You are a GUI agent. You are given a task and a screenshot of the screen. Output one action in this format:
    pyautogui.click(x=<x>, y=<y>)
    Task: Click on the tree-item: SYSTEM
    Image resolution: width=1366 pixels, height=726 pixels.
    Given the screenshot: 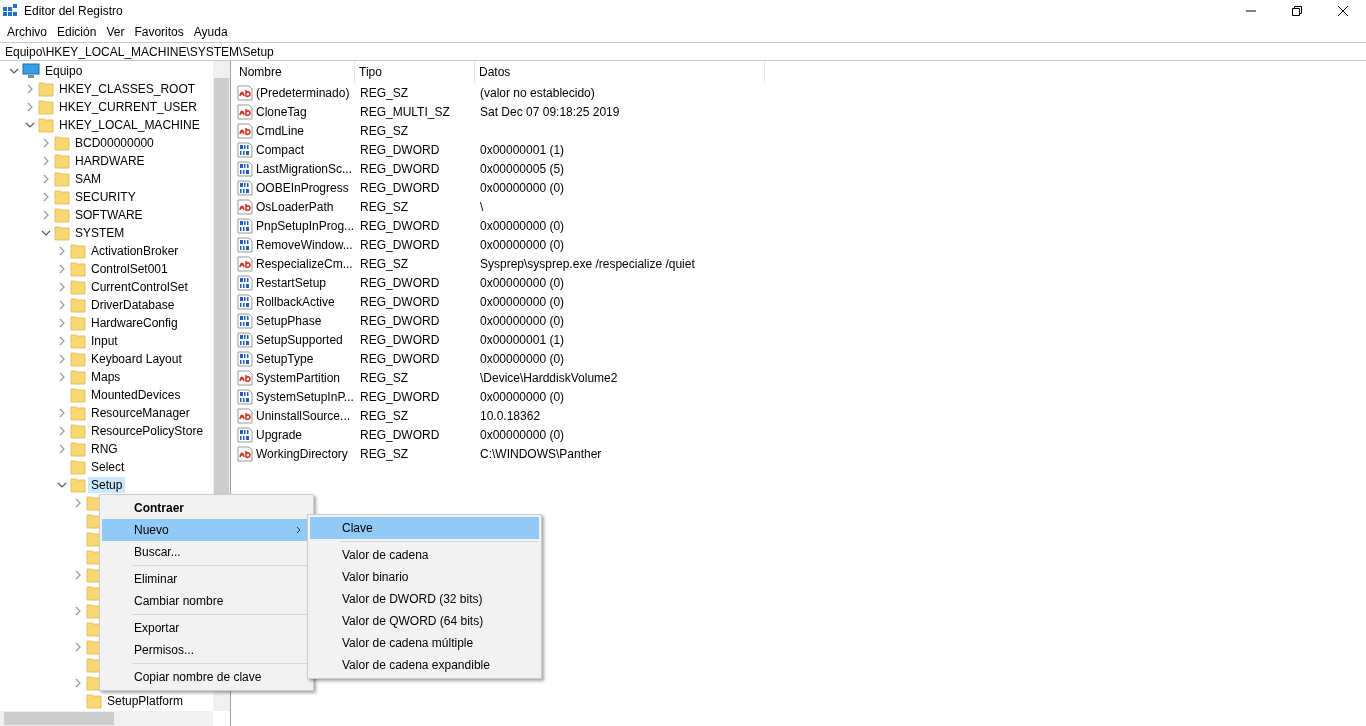 What is the action you would take?
    pyautogui.click(x=100, y=233)
    